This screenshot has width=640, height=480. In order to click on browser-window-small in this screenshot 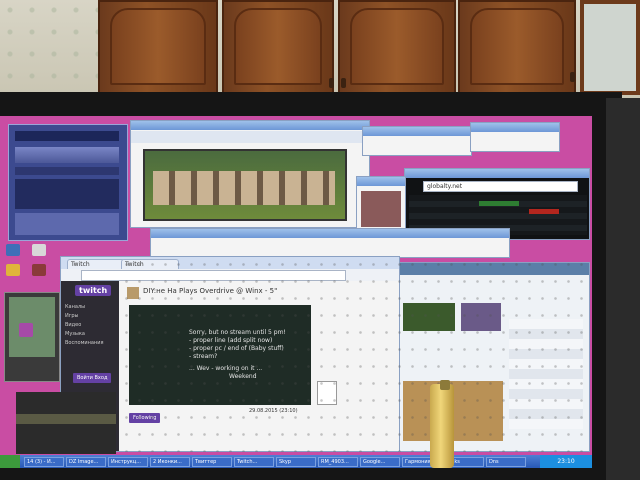, I will do `click(417, 141)`.